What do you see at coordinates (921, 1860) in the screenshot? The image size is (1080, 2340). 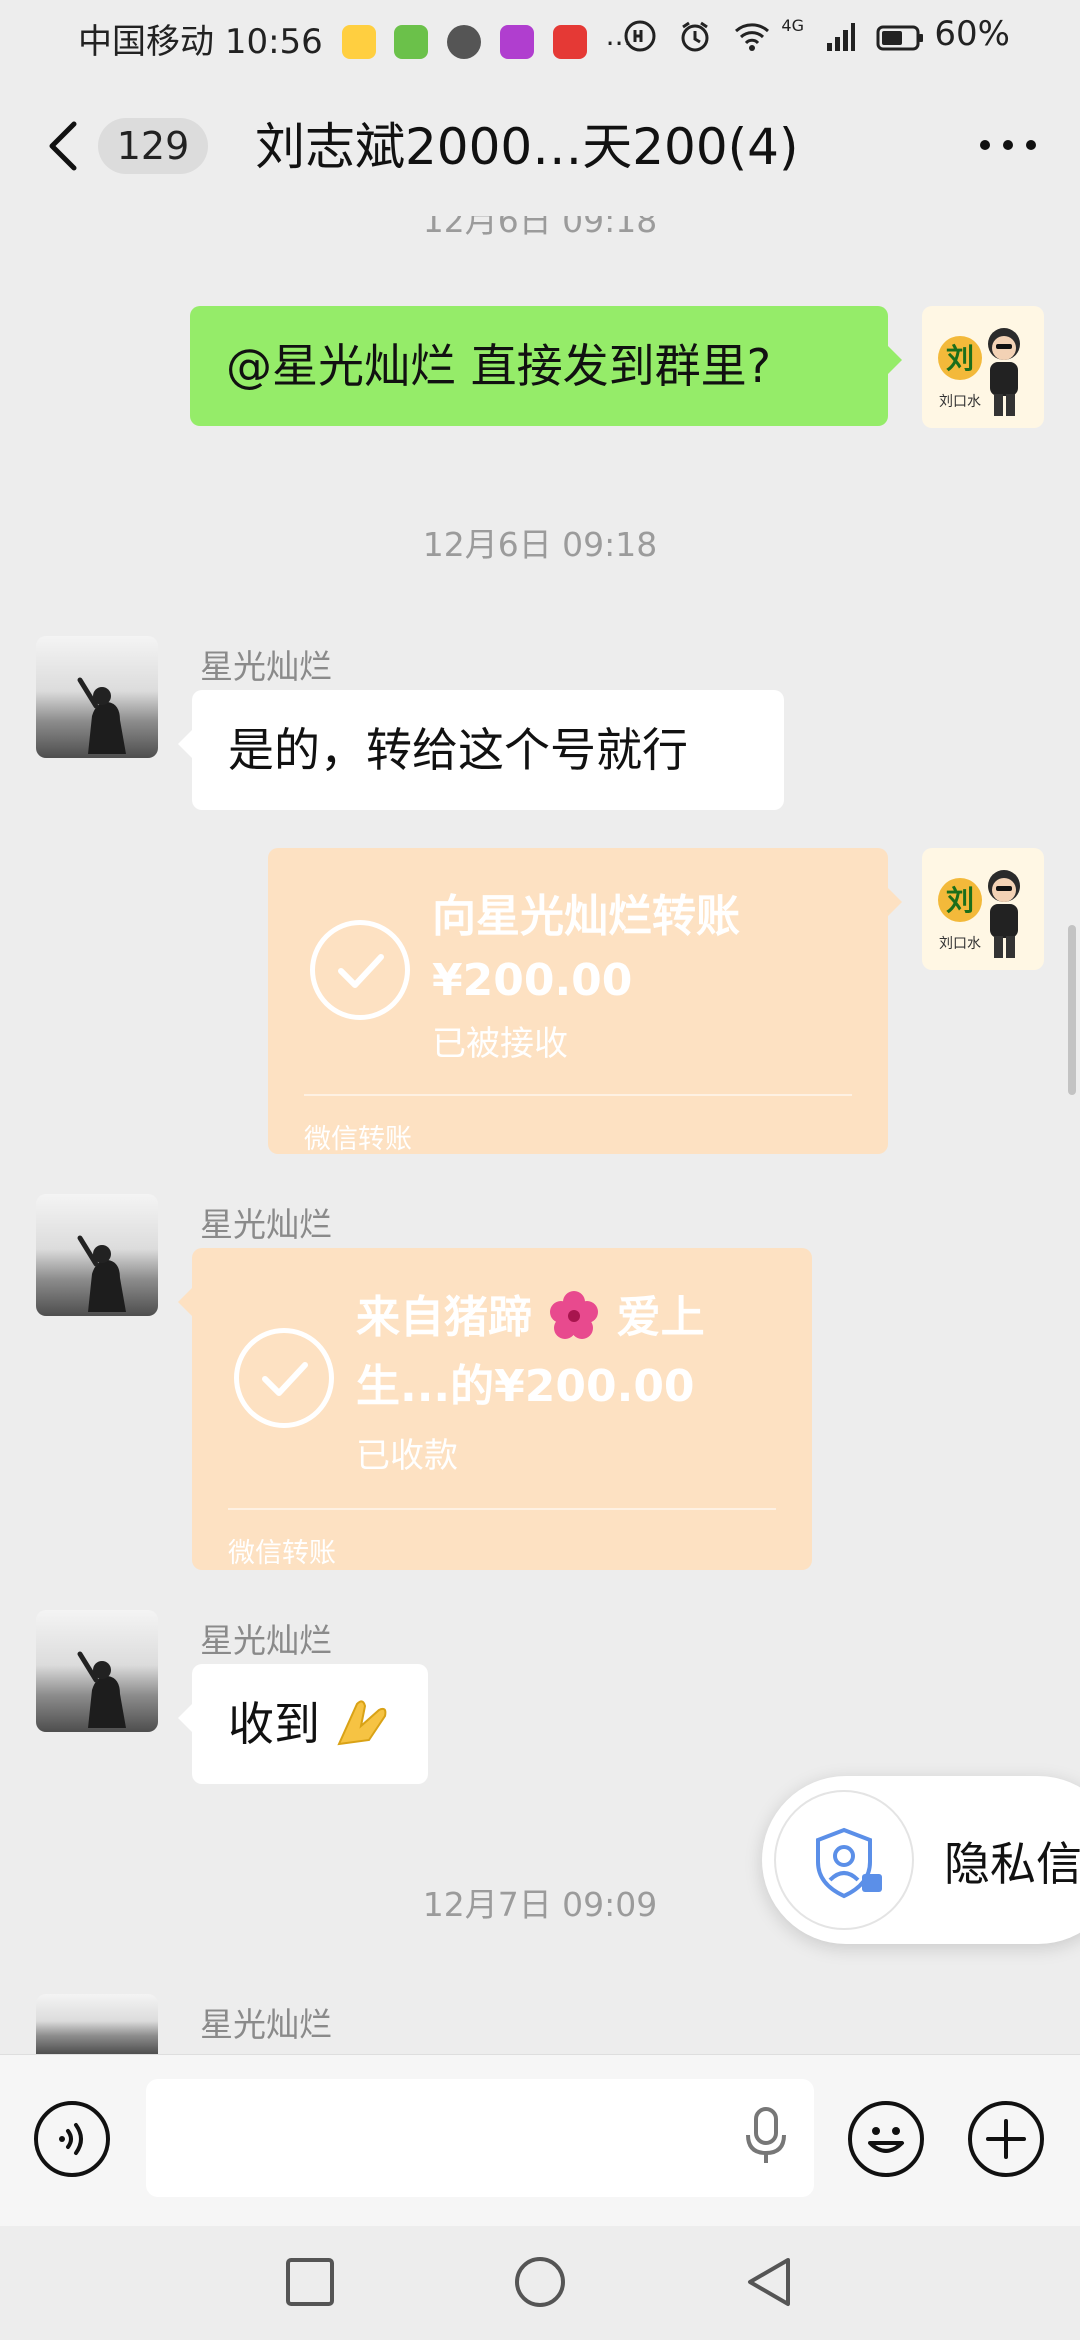 I see `privacy-floating-button: 隐私信` at bounding box center [921, 1860].